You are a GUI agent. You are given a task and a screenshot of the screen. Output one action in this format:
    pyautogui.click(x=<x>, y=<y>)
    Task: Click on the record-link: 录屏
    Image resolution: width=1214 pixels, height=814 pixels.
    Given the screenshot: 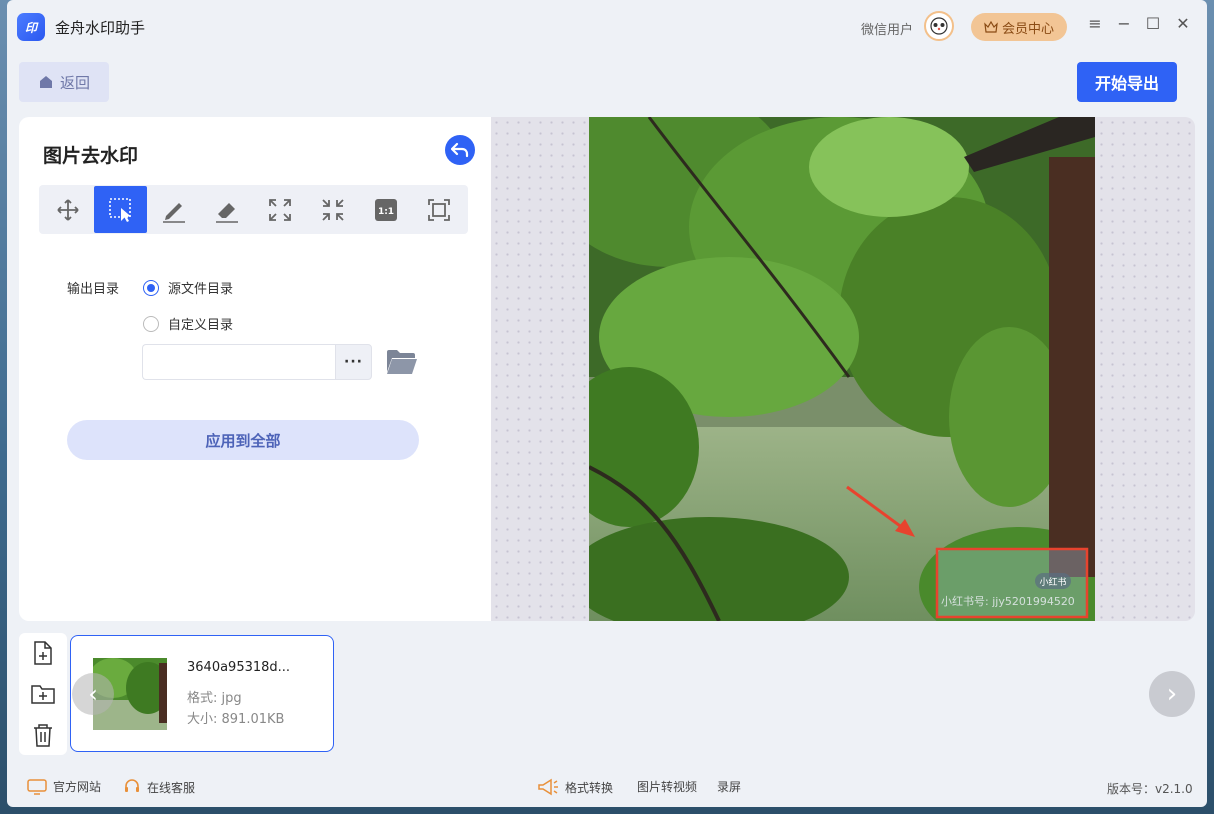 What is the action you would take?
    pyautogui.click(x=729, y=786)
    